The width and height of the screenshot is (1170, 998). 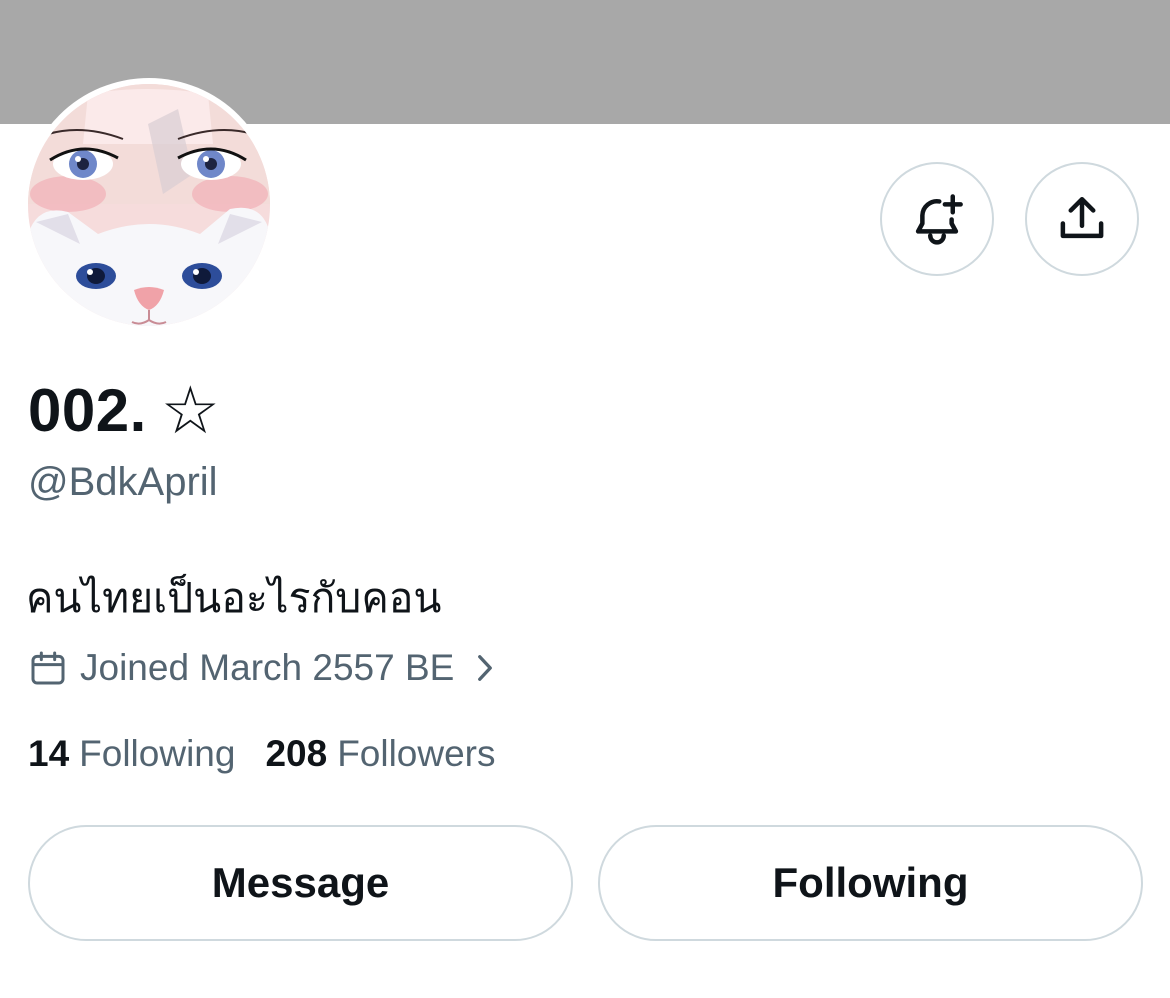 What do you see at coordinates (267, 667) in the screenshot?
I see `joined-date-text: Joined March 2557 BE` at bounding box center [267, 667].